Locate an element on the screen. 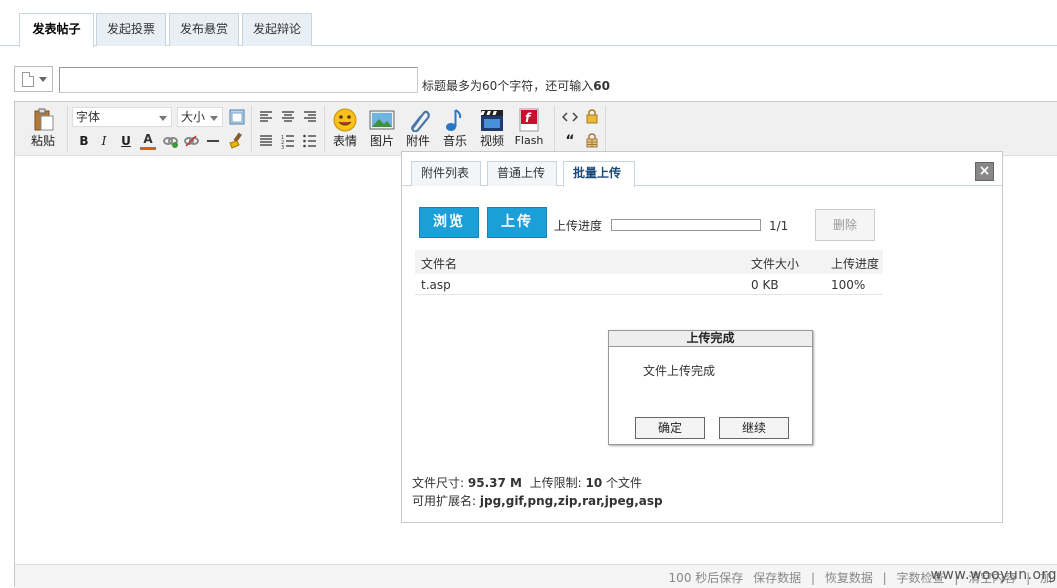 The height and width of the screenshot is (588, 1057). clapperboard-icon is located at coordinates (492, 120).